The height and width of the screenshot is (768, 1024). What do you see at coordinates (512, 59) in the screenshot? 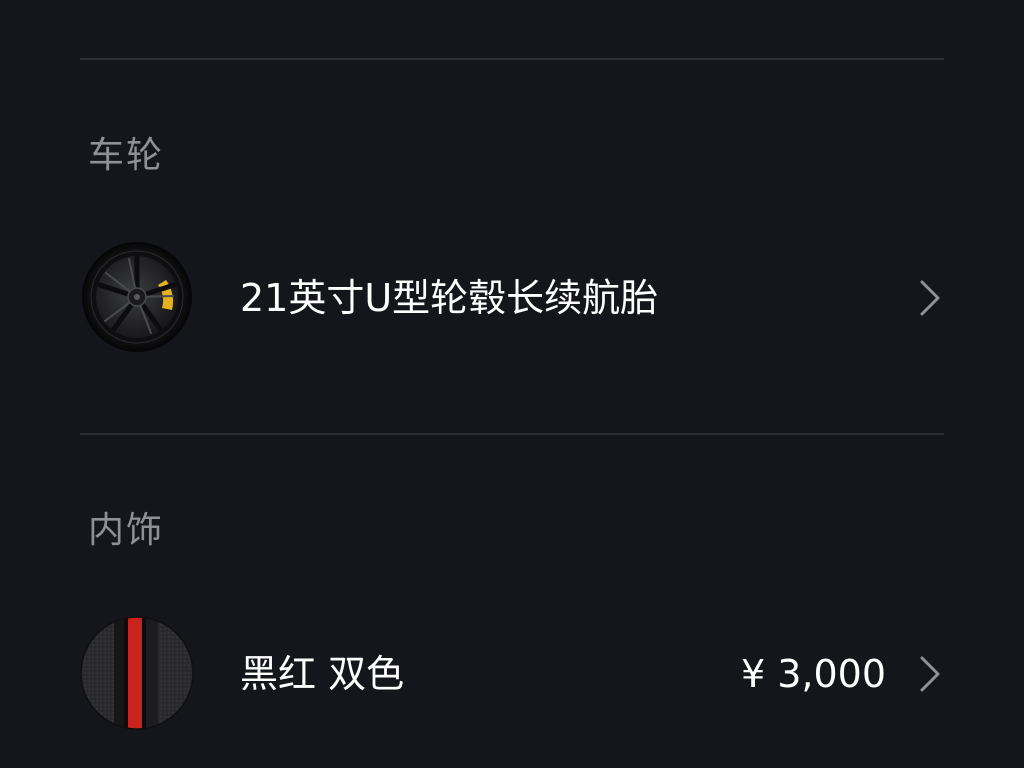
I see `top-divider` at bounding box center [512, 59].